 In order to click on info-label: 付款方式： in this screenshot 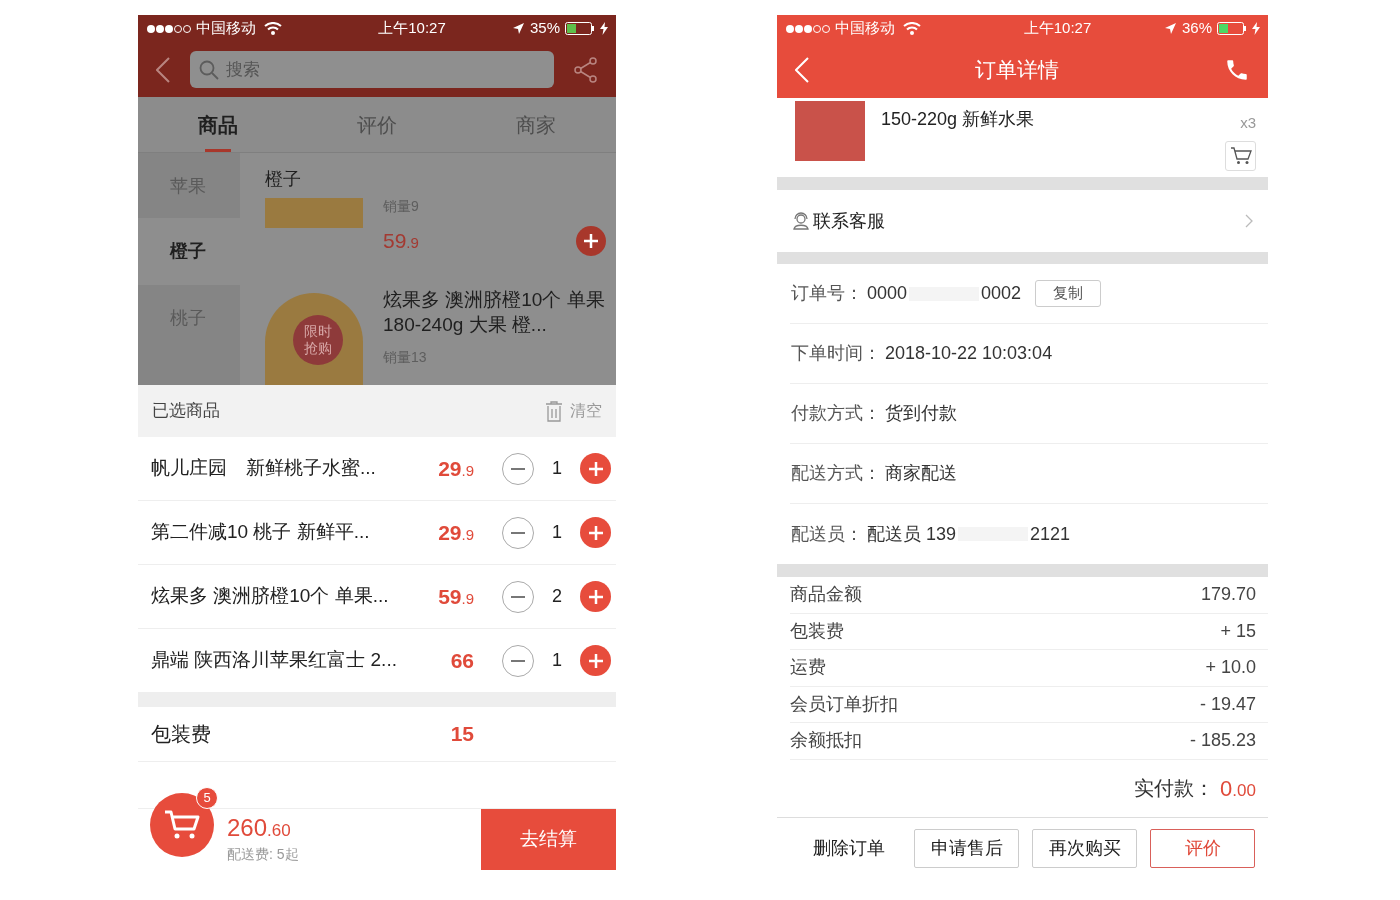, I will do `click(836, 413)`.